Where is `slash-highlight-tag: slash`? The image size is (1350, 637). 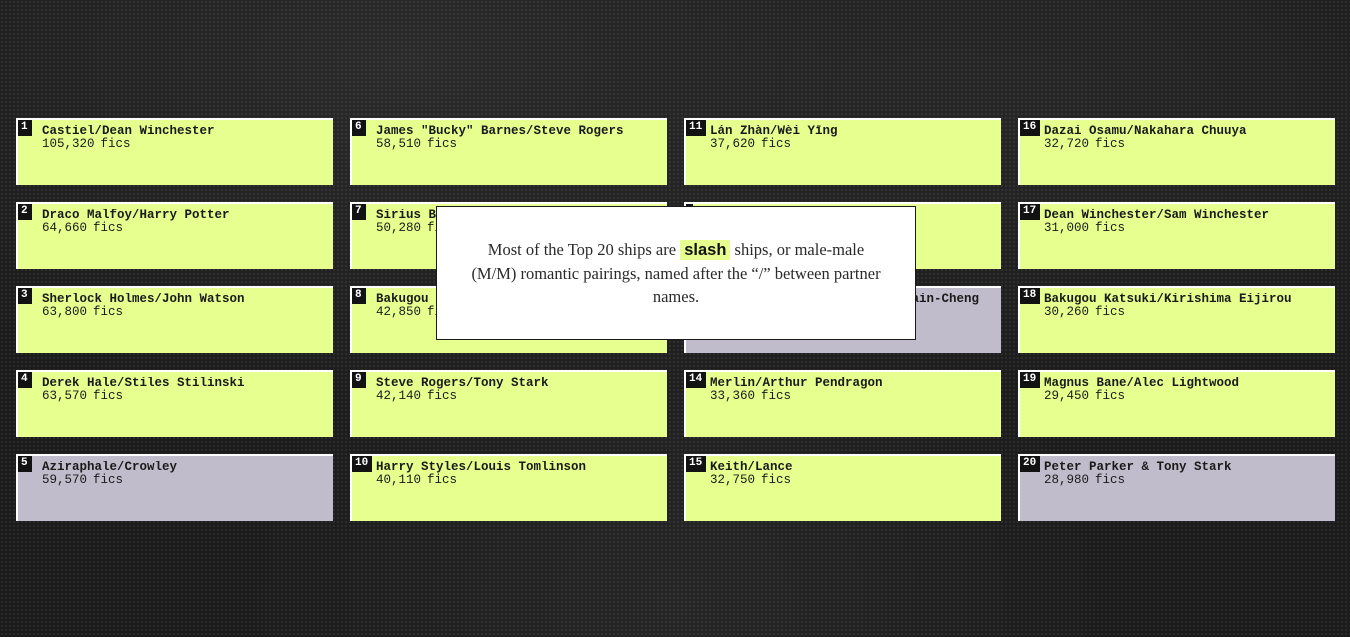 slash-highlight-tag: slash is located at coordinates (705, 250).